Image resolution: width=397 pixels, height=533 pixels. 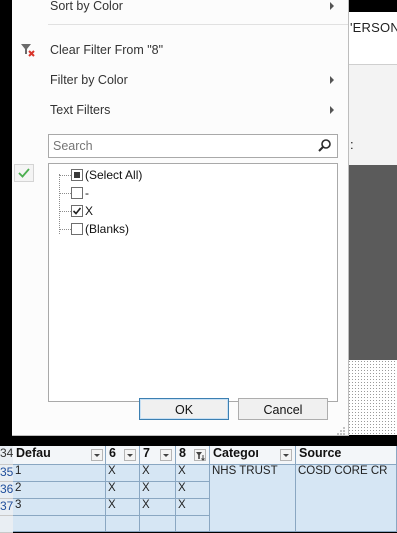 What do you see at coordinates (77, 211) in the screenshot?
I see `x-checkbox` at bounding box center [77, 211].